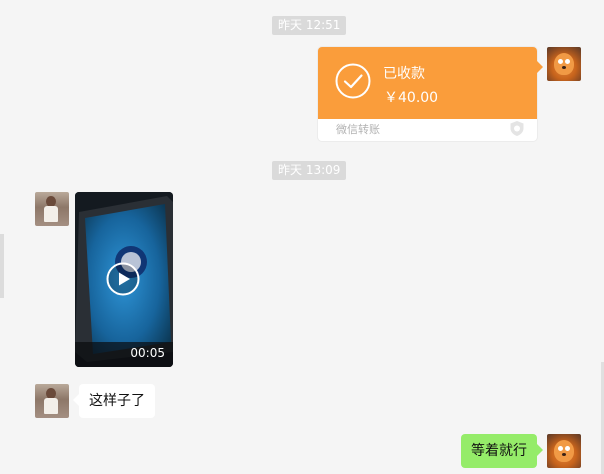 This screenshot has height=474, width=604. I want to click on transfer-status: 已收款, so click(404, 74).